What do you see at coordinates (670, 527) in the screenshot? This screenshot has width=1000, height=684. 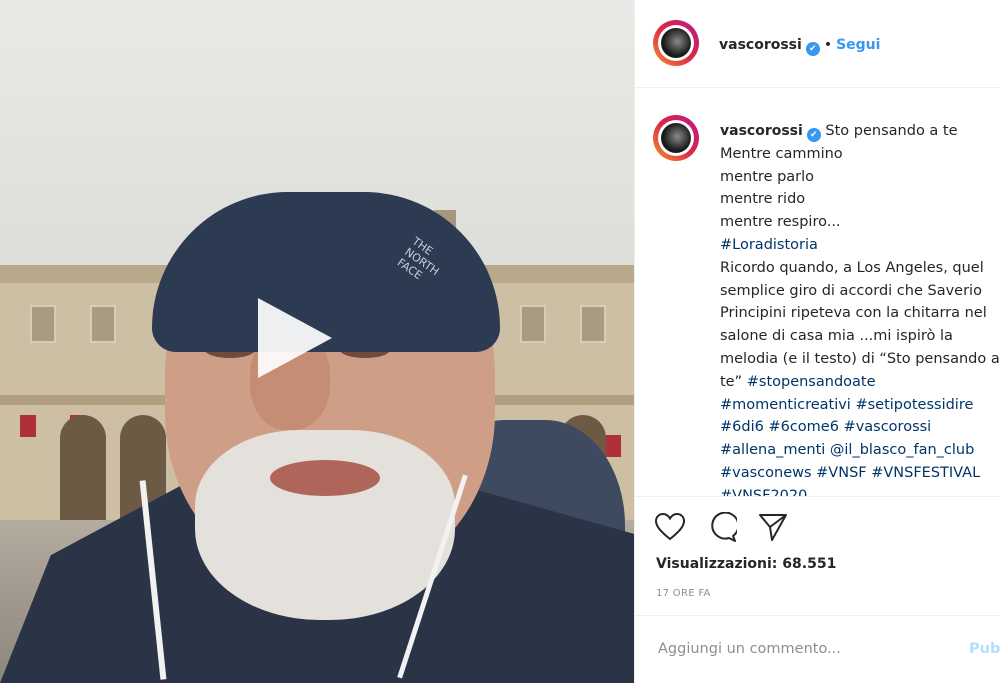 I see `heart-icon` at bounding box center [670, 527].